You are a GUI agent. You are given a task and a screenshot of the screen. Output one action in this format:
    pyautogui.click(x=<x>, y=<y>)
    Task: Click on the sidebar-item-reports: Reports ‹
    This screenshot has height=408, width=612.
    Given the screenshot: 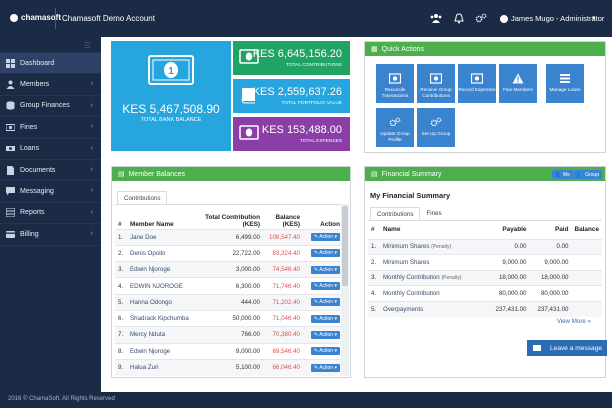 What is the action you would take?
    pyautogui.click(x=50, y=214)
    